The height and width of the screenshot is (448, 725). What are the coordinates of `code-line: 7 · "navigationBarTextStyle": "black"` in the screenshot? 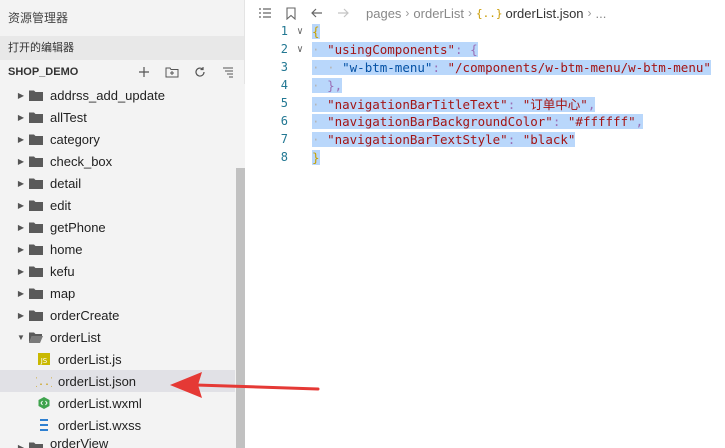 It's located at (485, 139).